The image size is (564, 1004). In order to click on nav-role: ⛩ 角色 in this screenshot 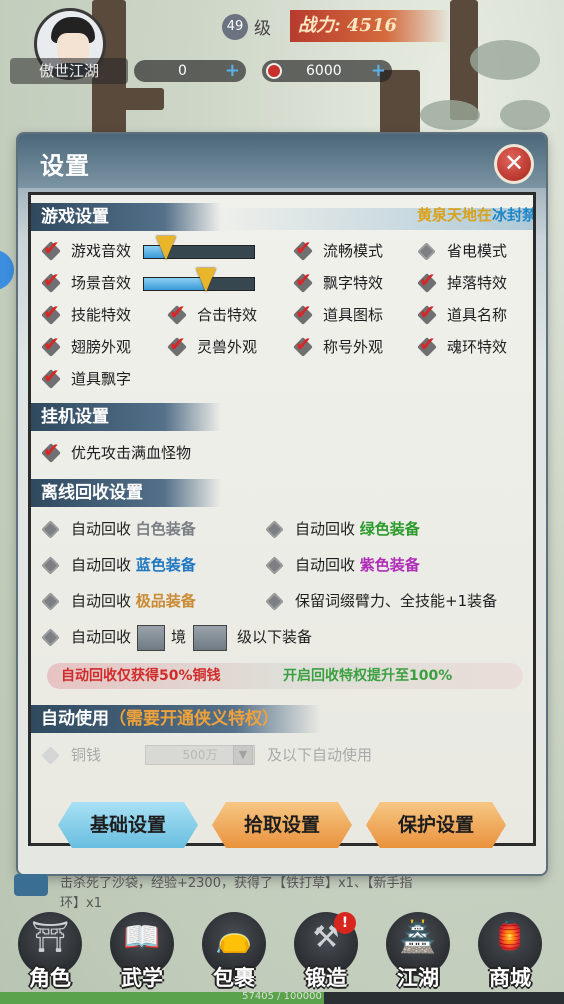, I will do `click(50, 952)`.